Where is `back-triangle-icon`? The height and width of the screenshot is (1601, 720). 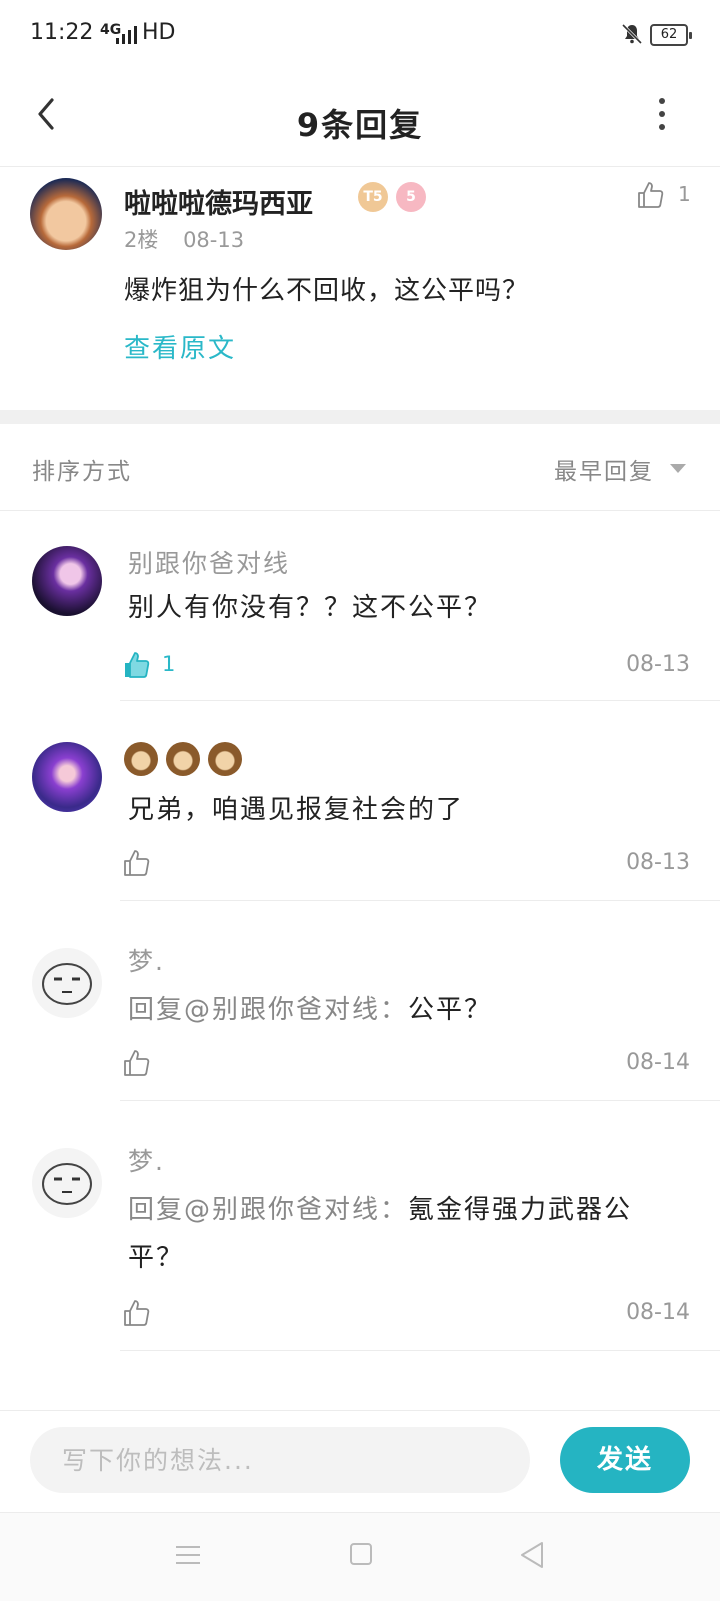
back-triangle-icon is located at coordinates (532, 1555).